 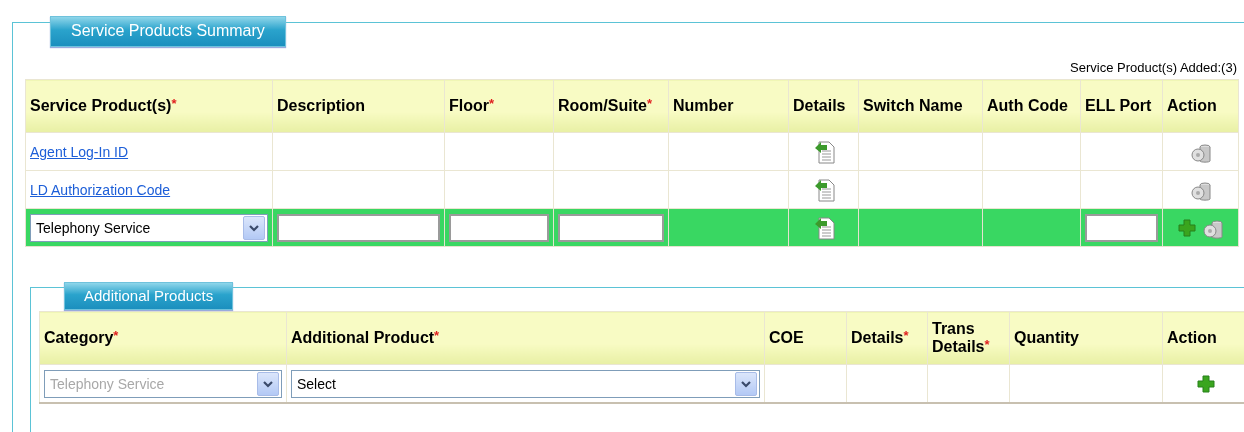 I want to click on column-header: Auth Code, so click(x=1031, y=106).